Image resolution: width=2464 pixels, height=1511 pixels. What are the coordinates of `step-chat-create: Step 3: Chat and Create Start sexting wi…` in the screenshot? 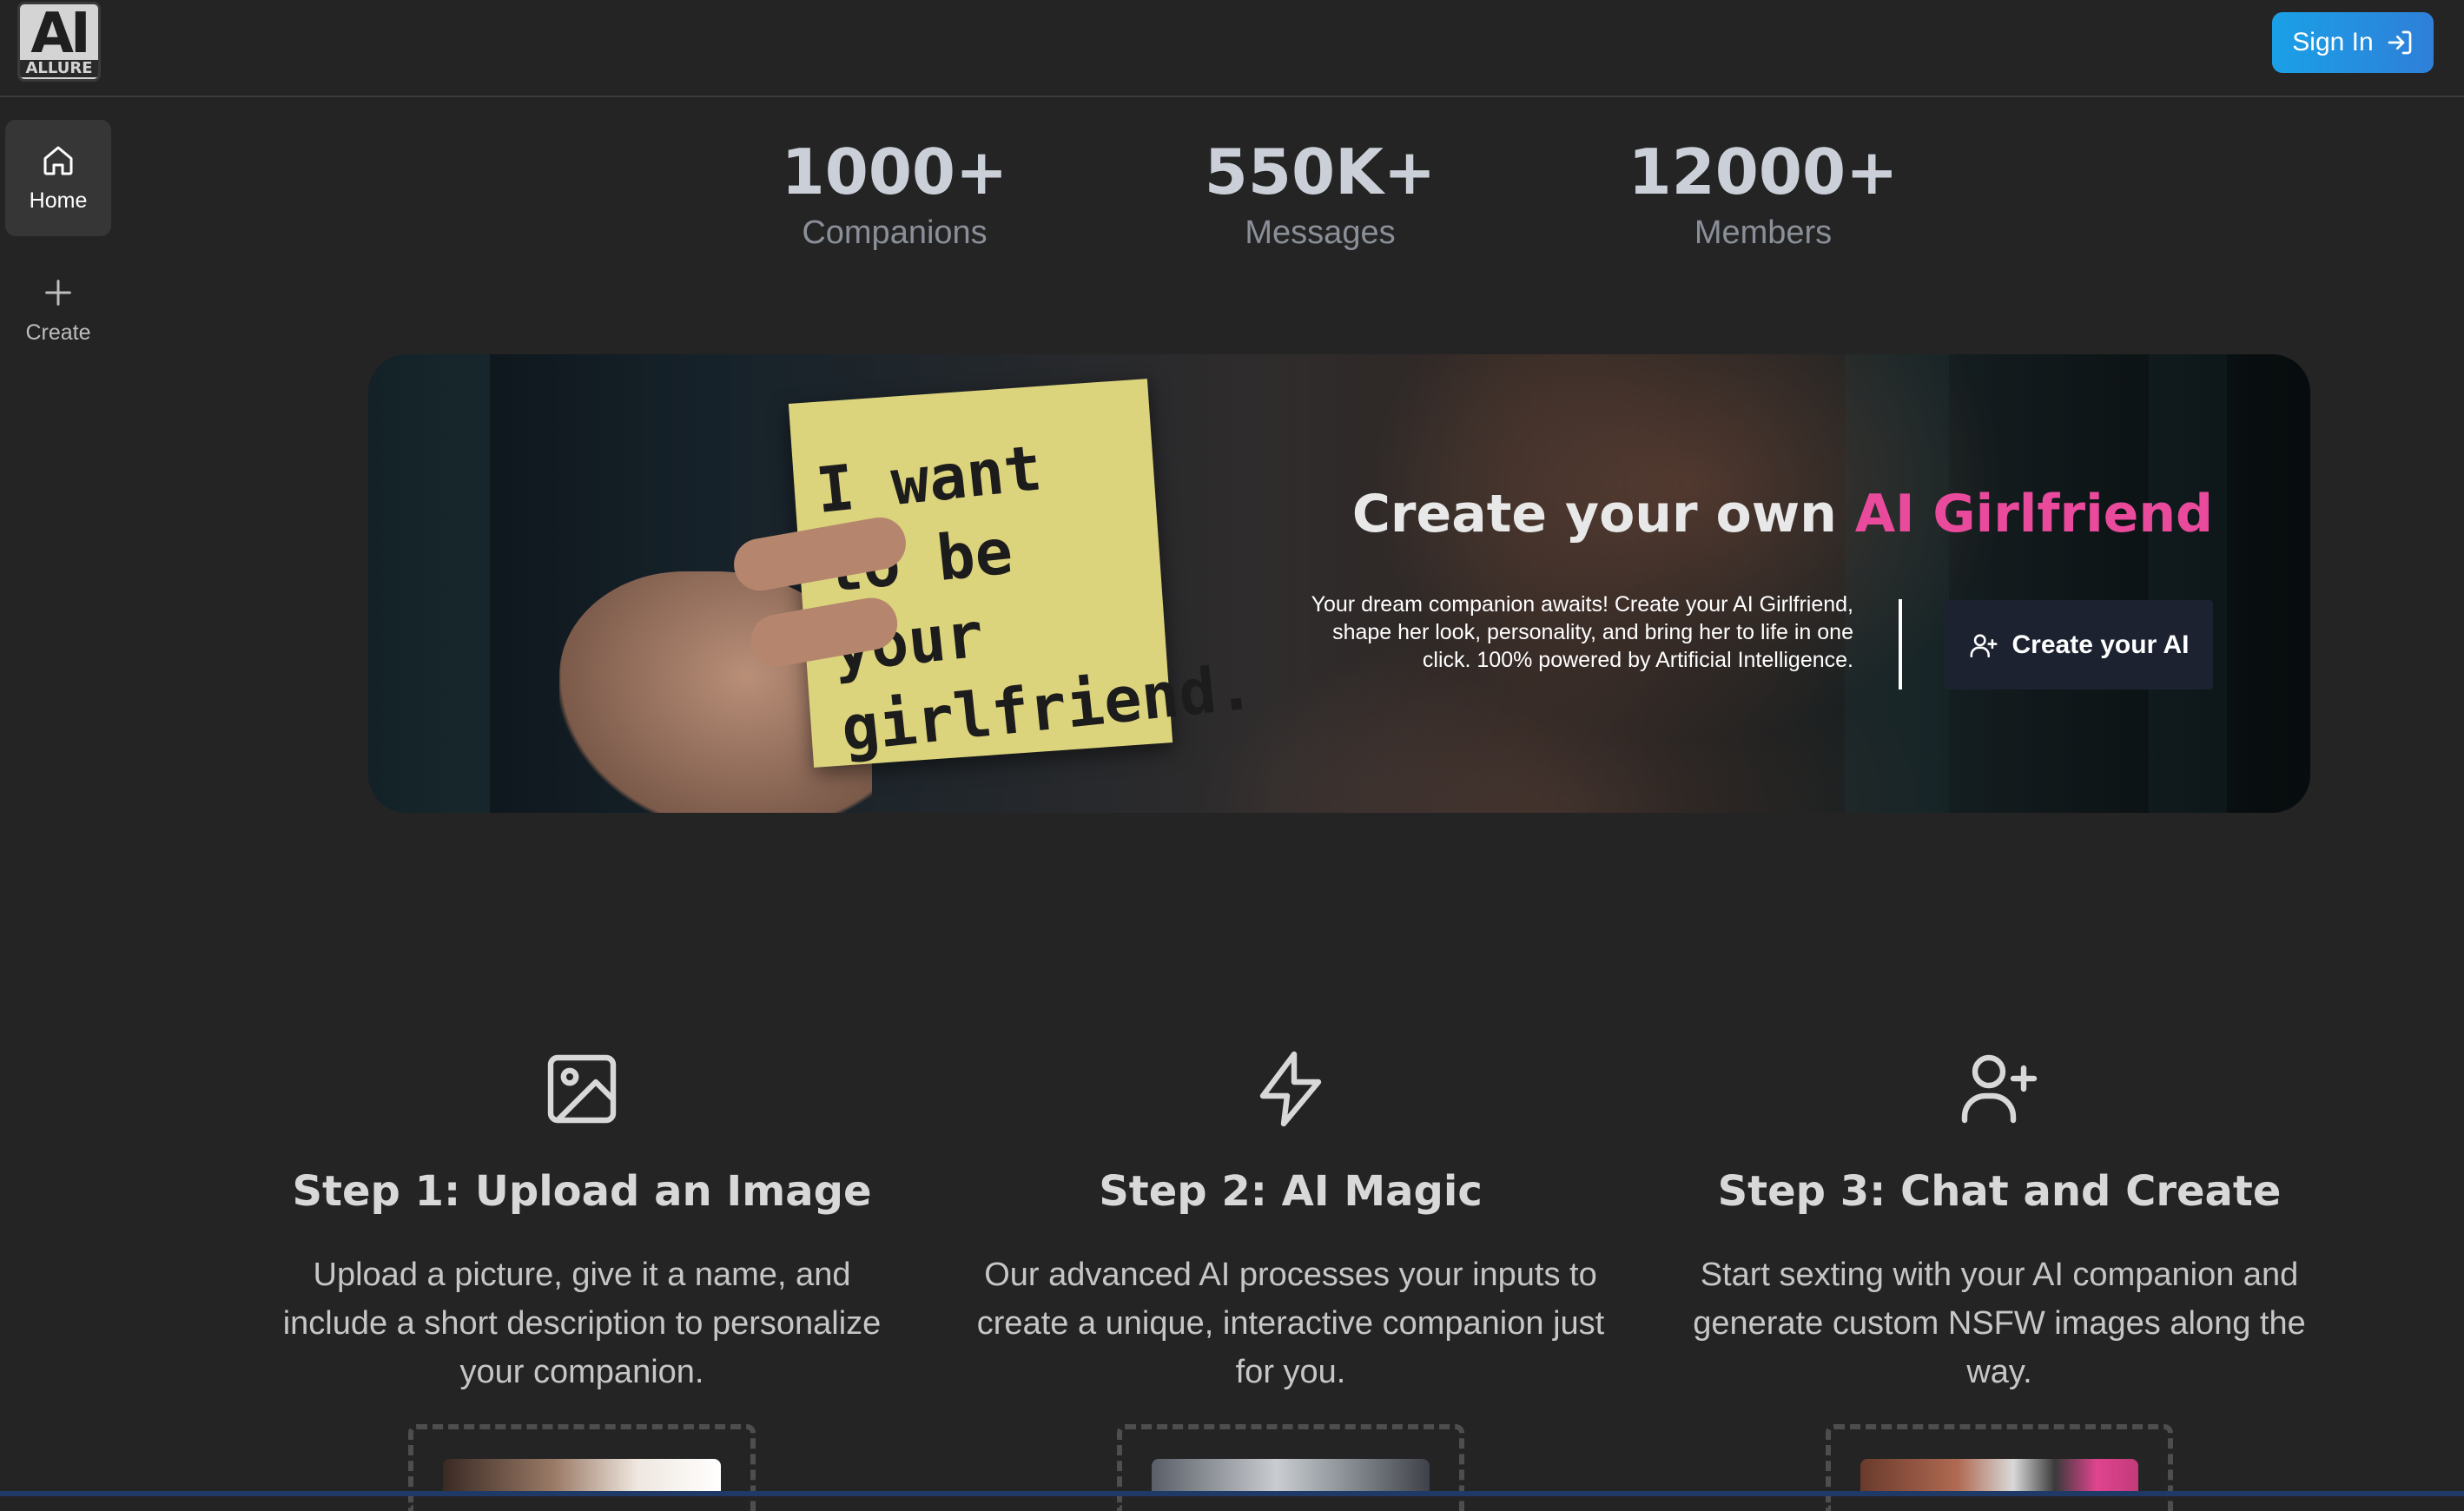 It's located at (1999, 1221).